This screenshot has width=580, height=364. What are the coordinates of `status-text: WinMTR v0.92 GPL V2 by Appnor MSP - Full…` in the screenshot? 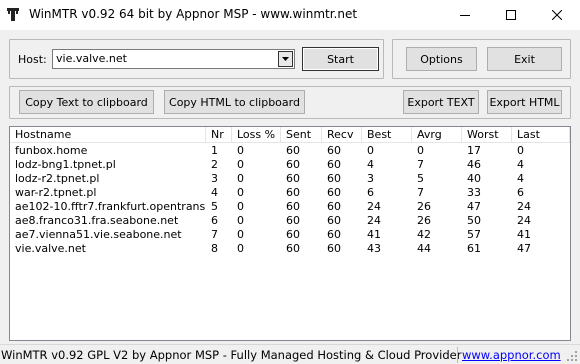 It's located at (231, 355).